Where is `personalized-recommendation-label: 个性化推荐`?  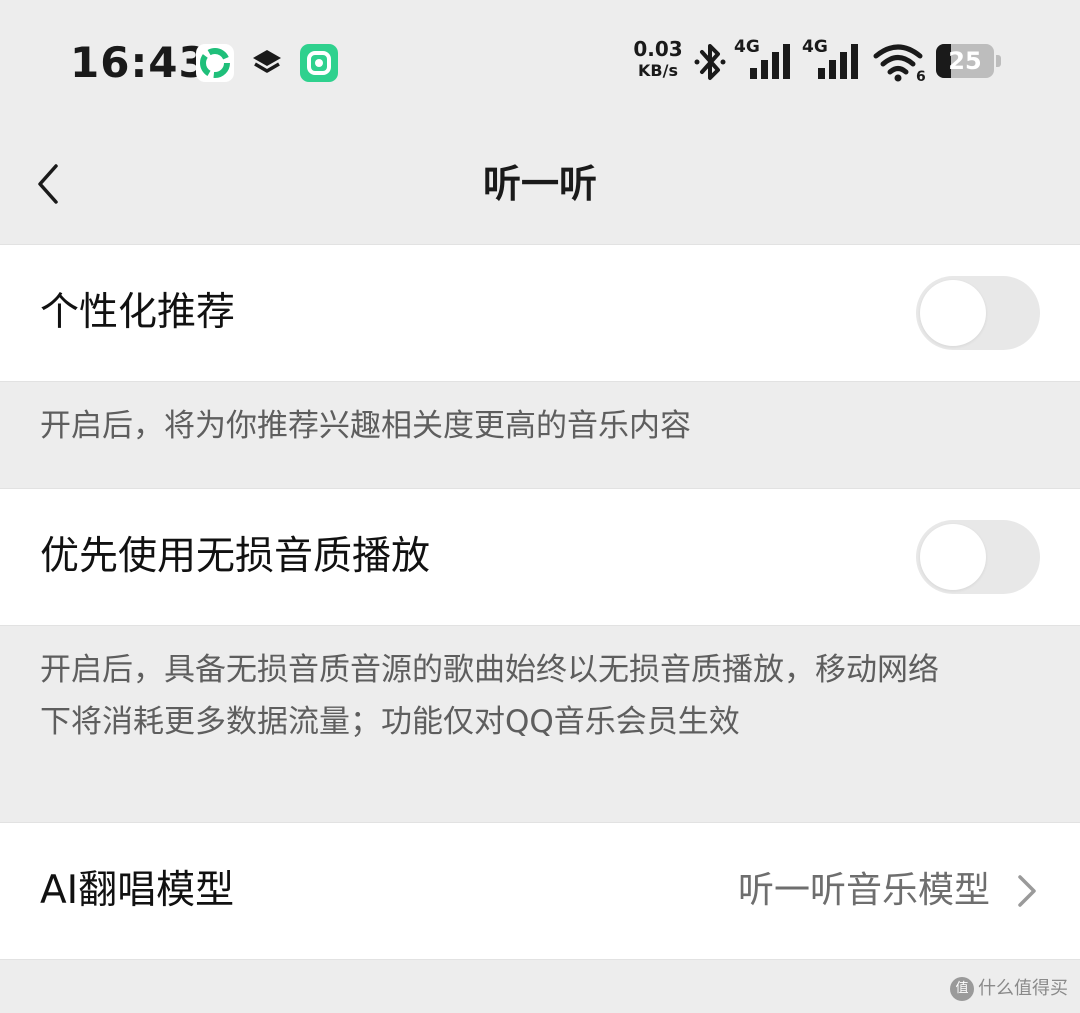
personalized-recommendation-label: 个性化推荐 is located at coordinates (138, 312).